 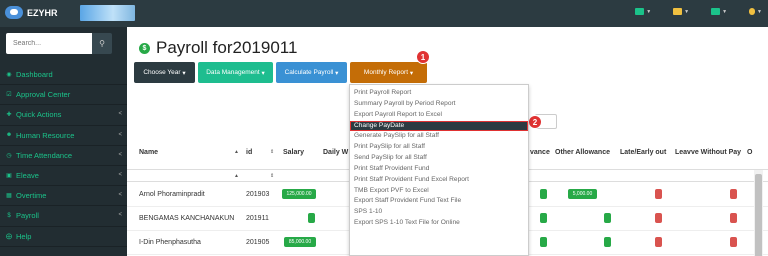 I want to click on page-header: $ Payroll for2019011, so click(x=218, y=48).